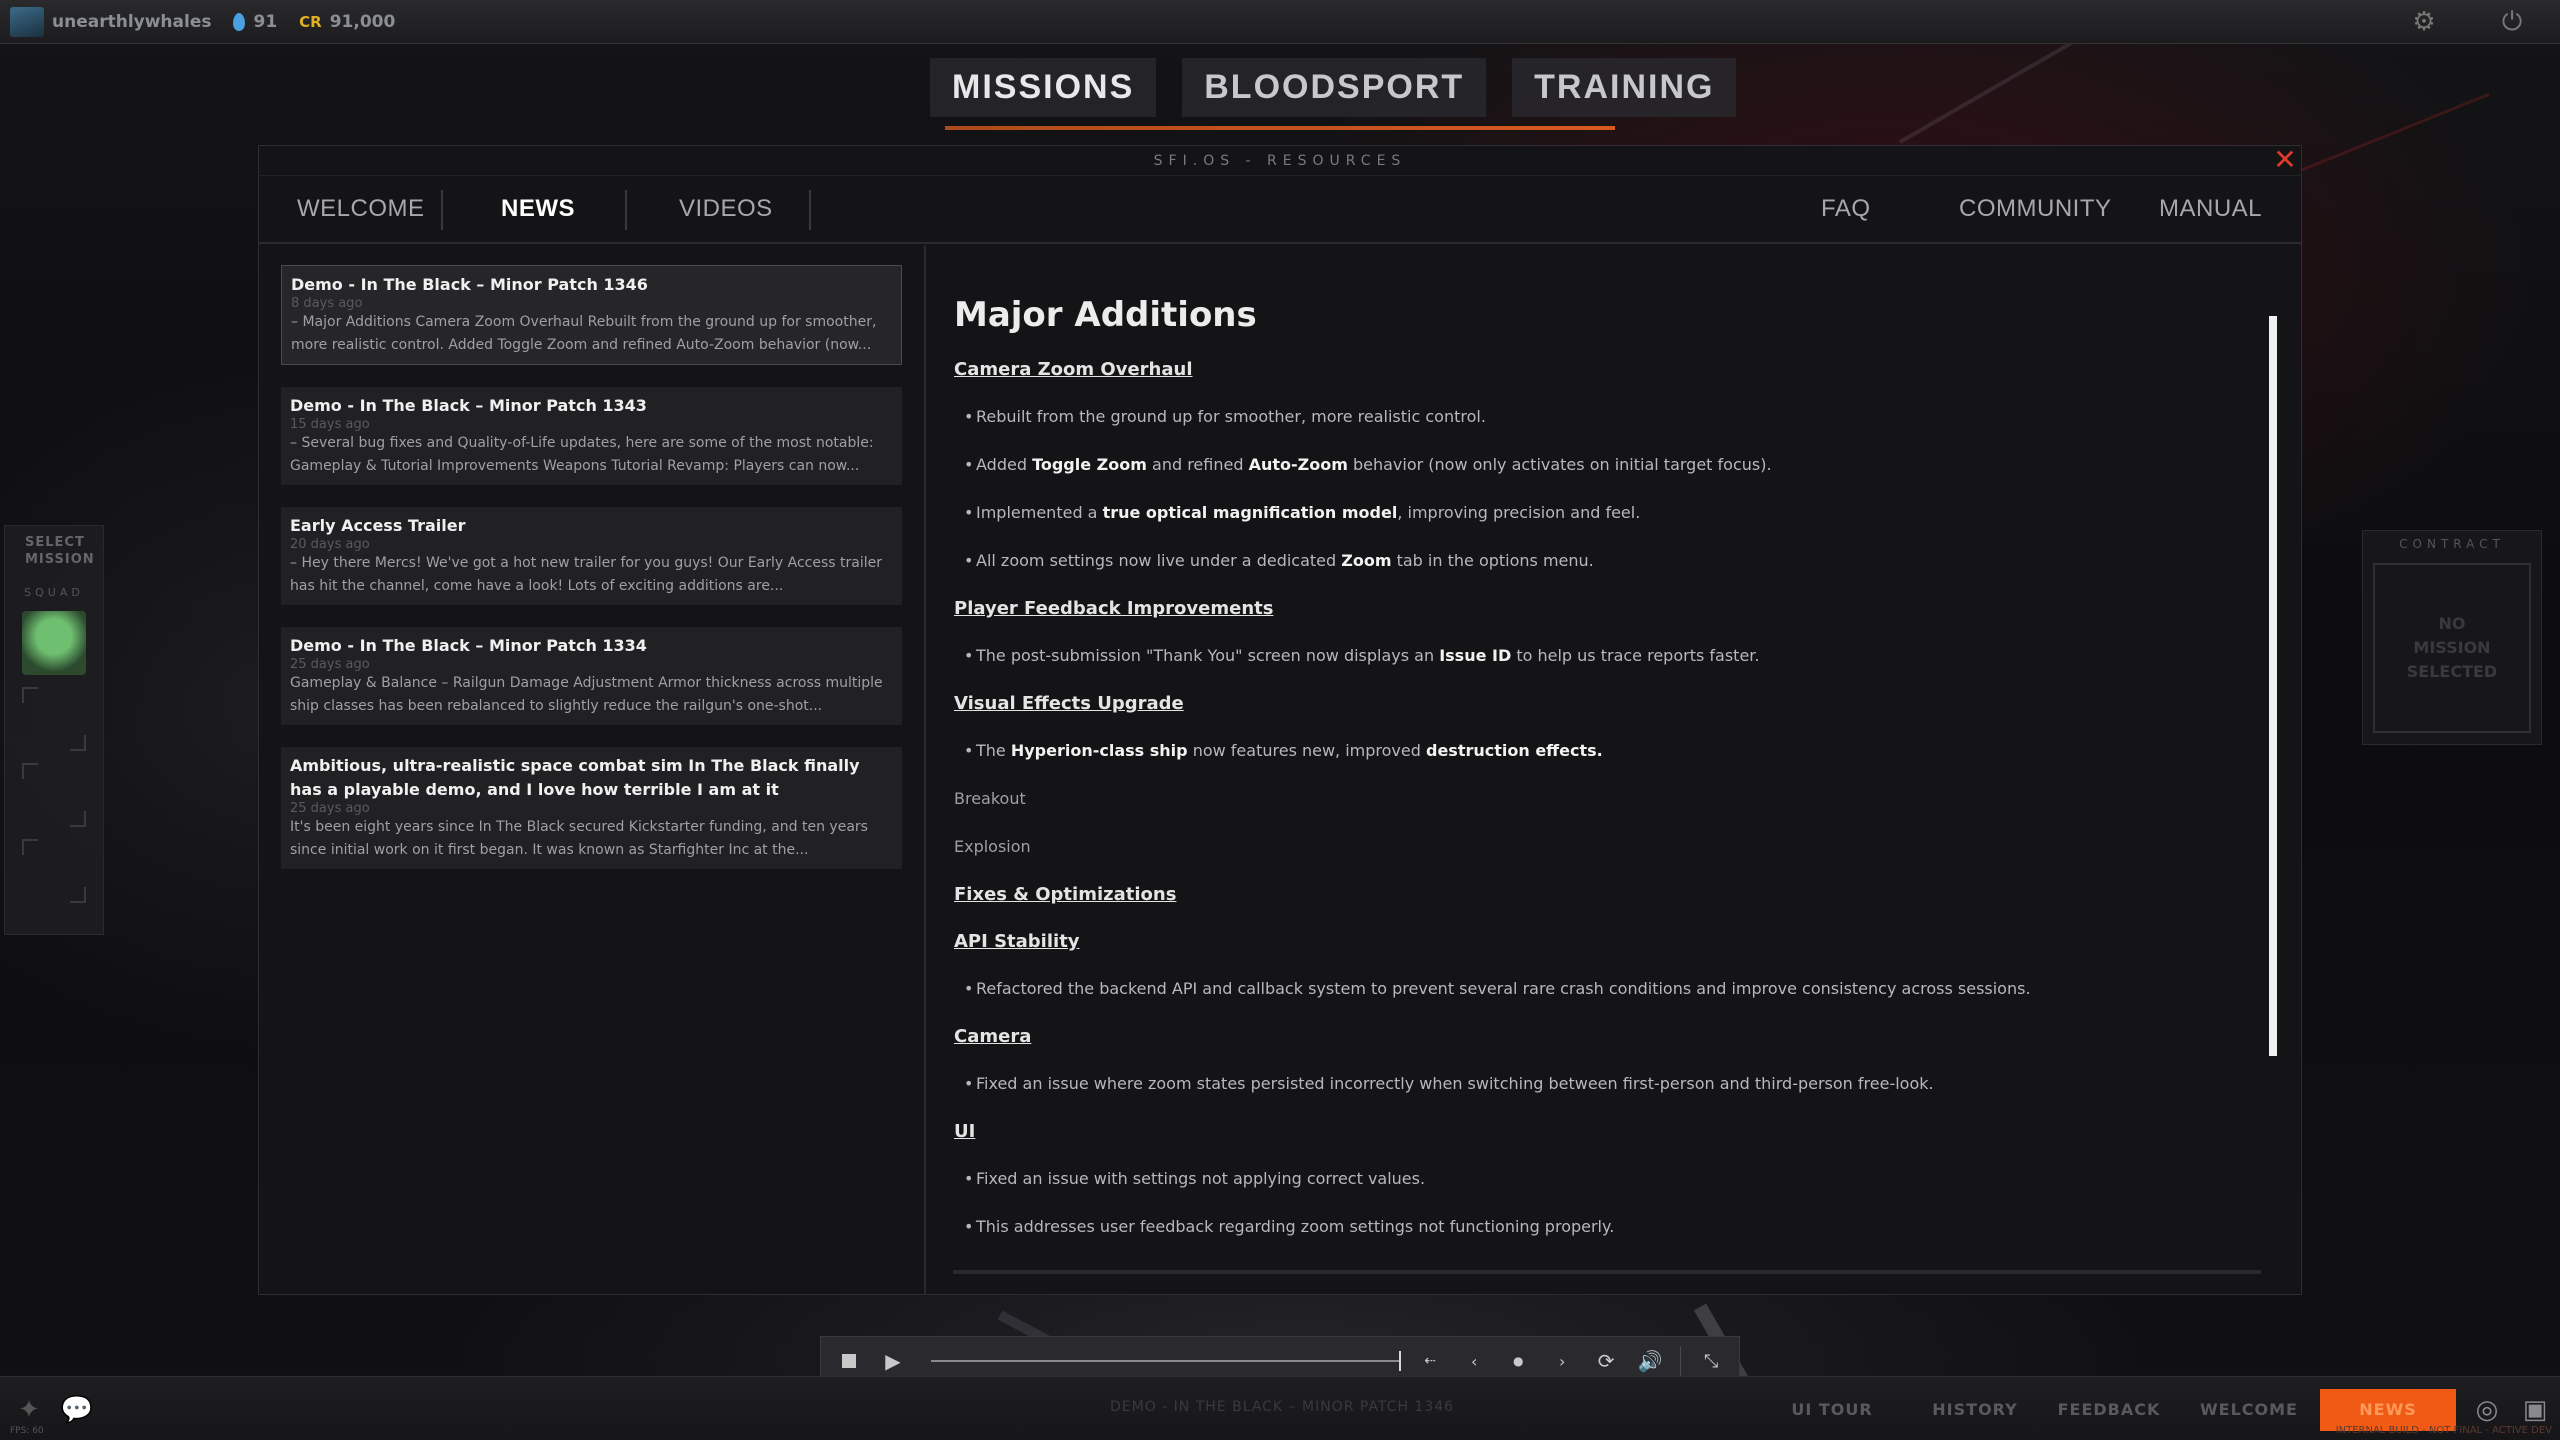  I want to click on modal-nav: WELCOME NEWS VIDEOS FAQ COMMUNITY MANUAL, so click(1280, 210).